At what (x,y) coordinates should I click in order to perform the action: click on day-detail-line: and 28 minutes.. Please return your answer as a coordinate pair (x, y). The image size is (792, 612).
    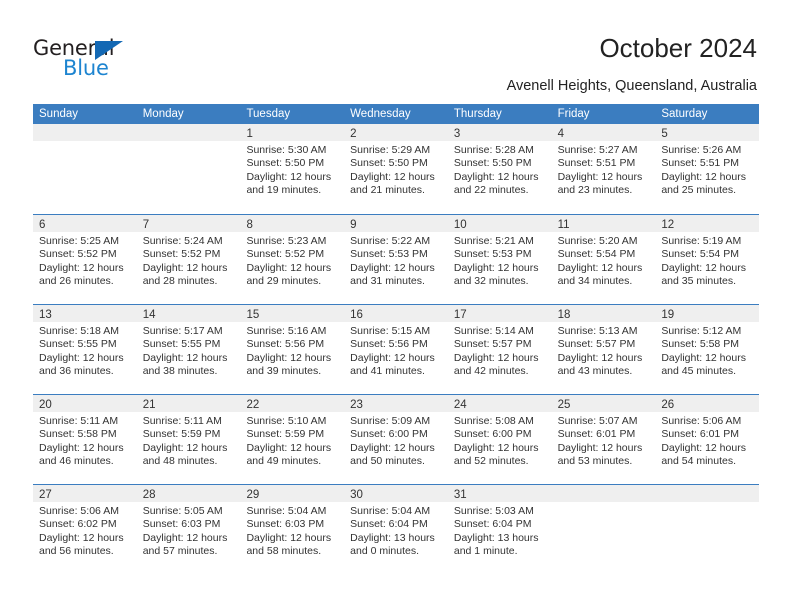
    Looking at the image, I should click on (180, 281).